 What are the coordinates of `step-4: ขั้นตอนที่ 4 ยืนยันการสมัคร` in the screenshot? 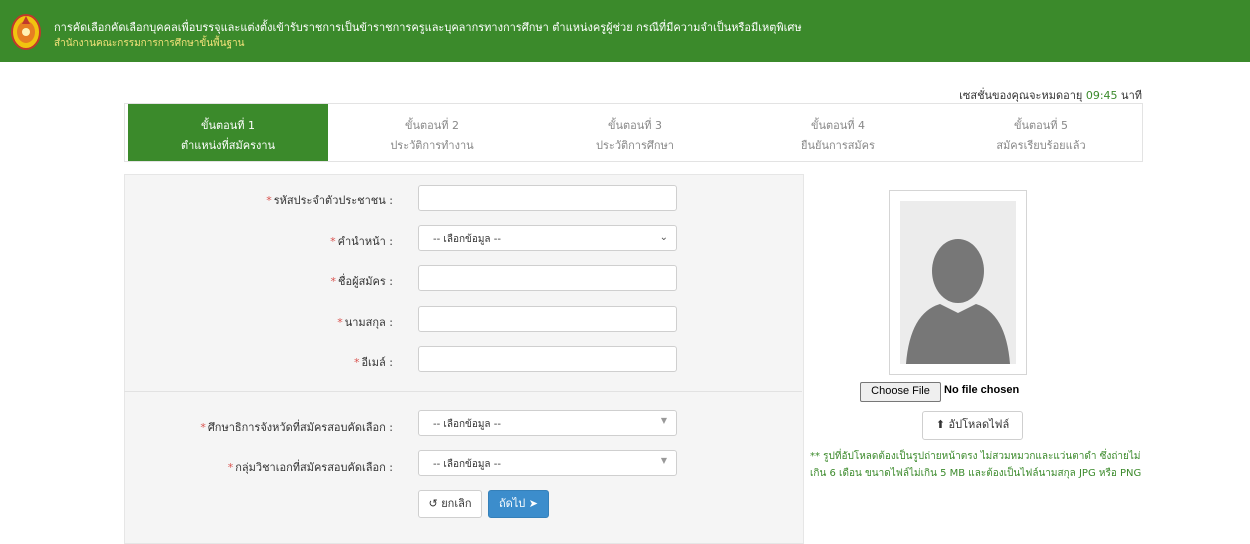 It's located at (838, 132).